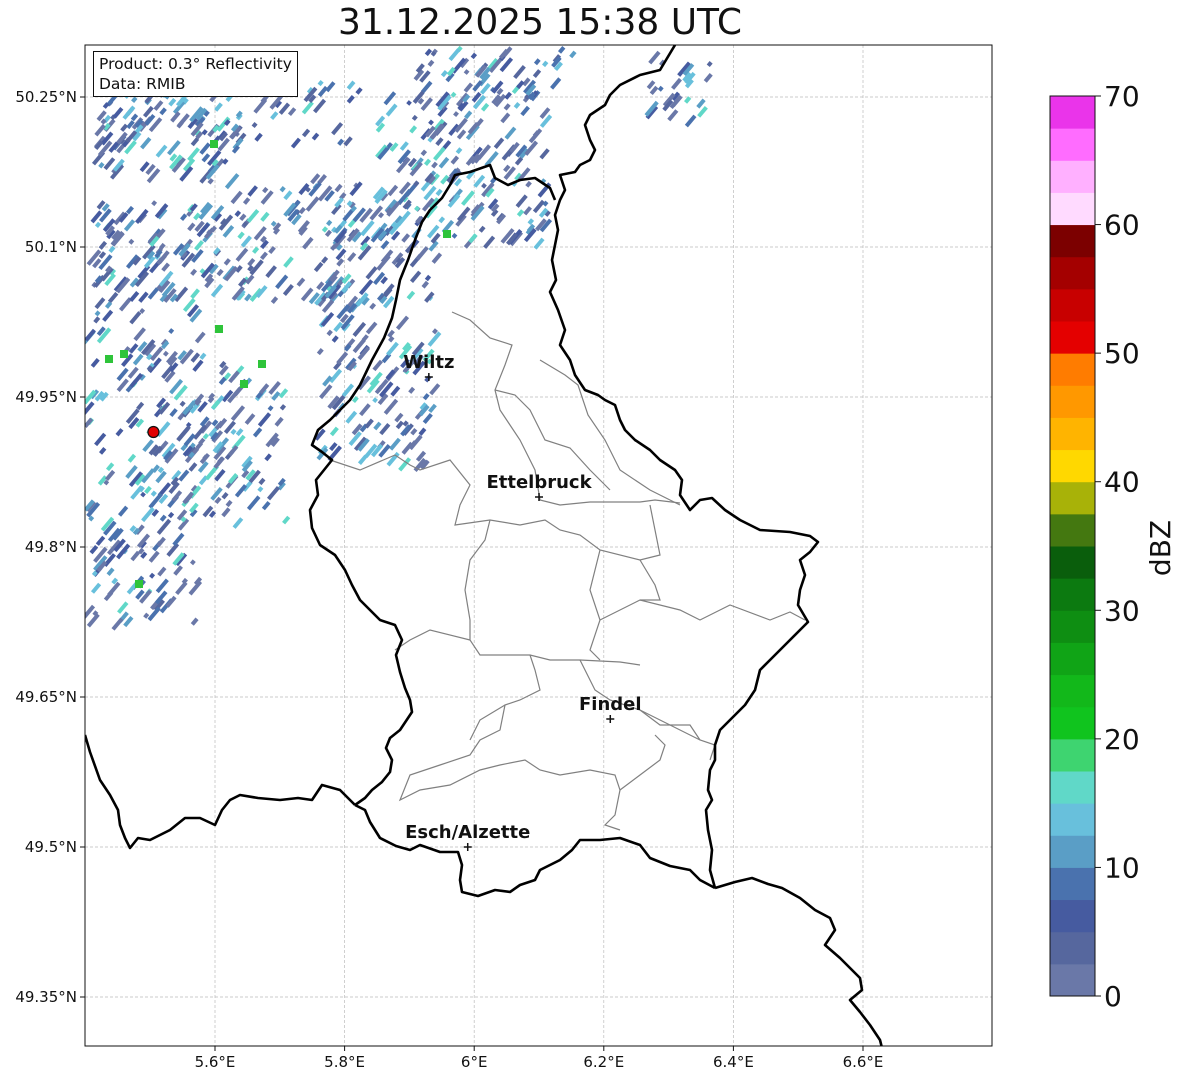  I want to click on city-label: Wiltz, so click(428, 362).